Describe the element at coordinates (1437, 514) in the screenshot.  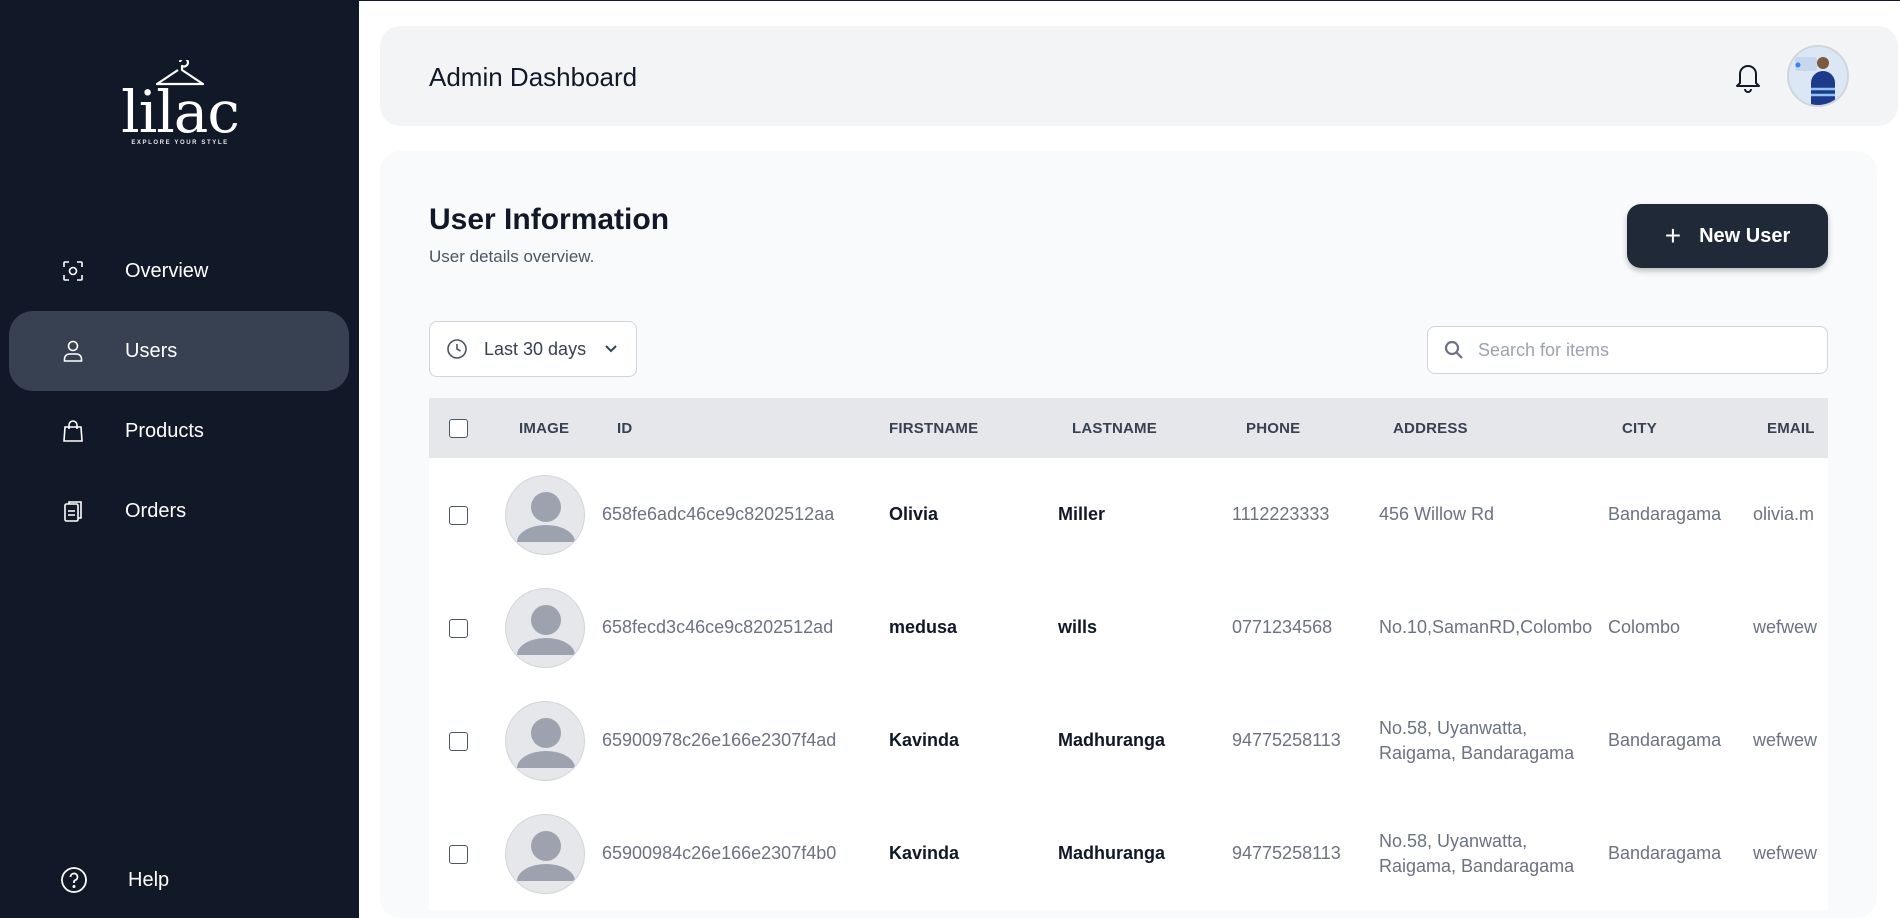
I see `address-line1: 456 Willow Rd` at that location.